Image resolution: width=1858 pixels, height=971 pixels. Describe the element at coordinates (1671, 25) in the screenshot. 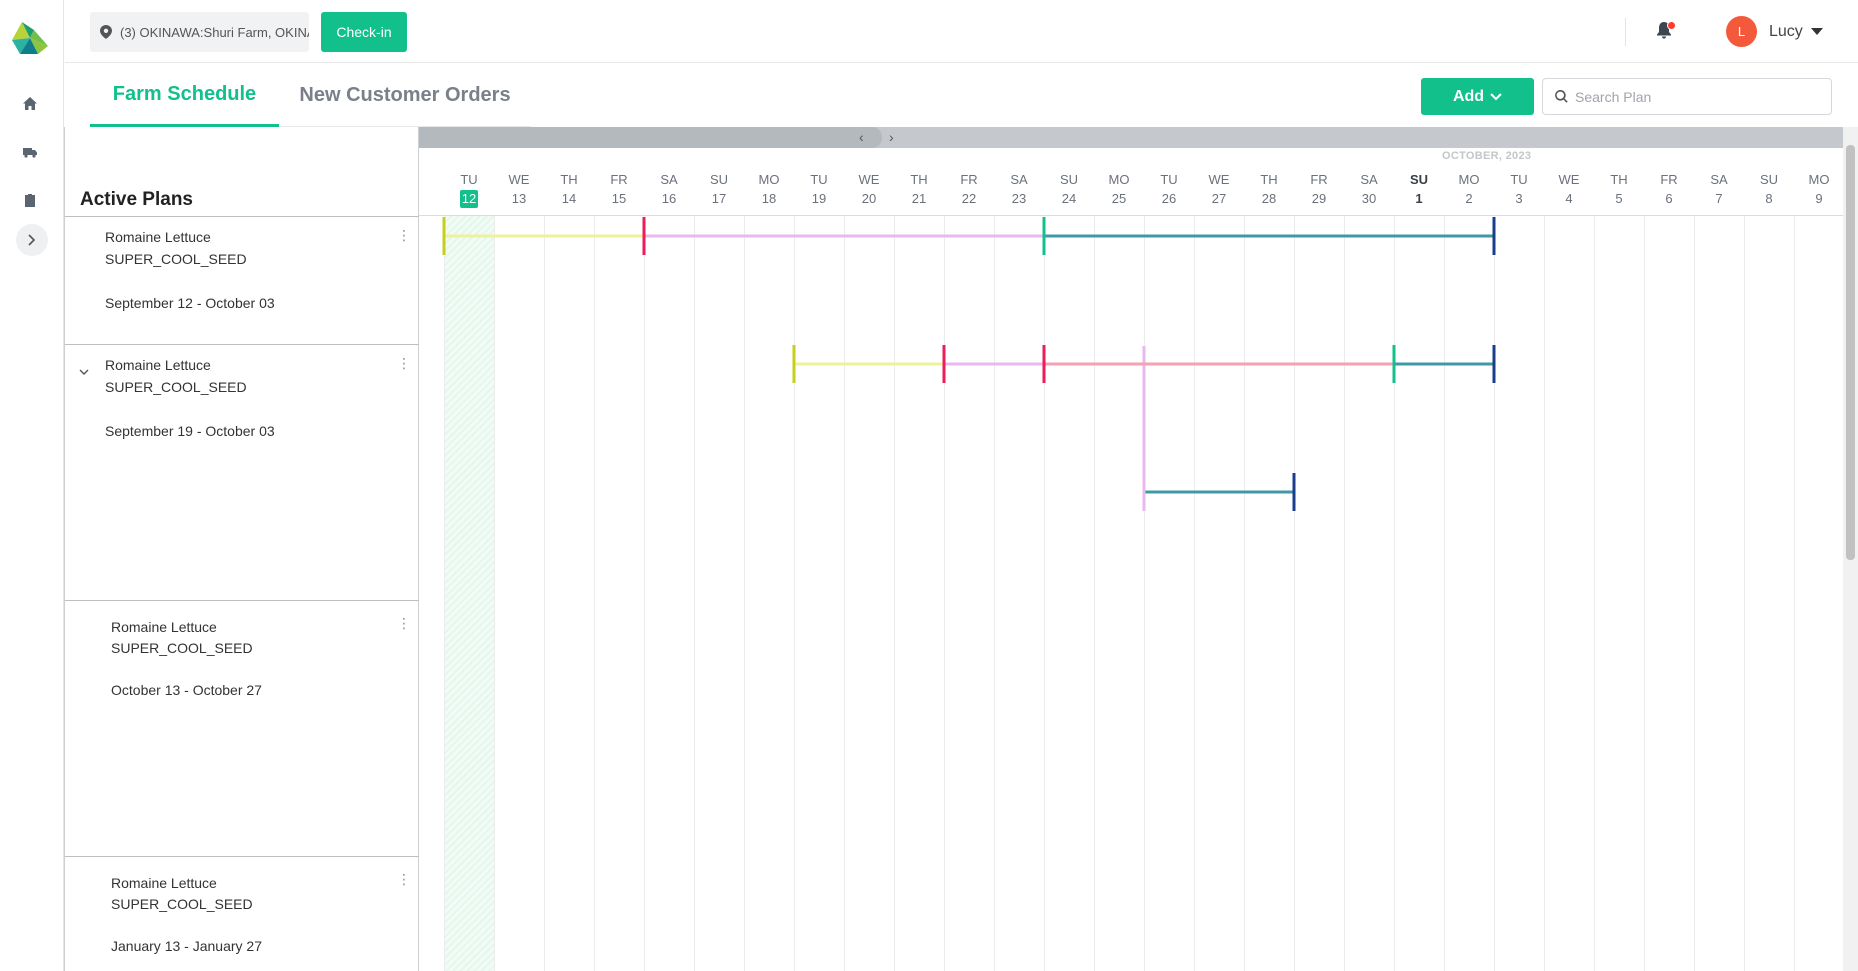

I see `notification-dot` at that location.